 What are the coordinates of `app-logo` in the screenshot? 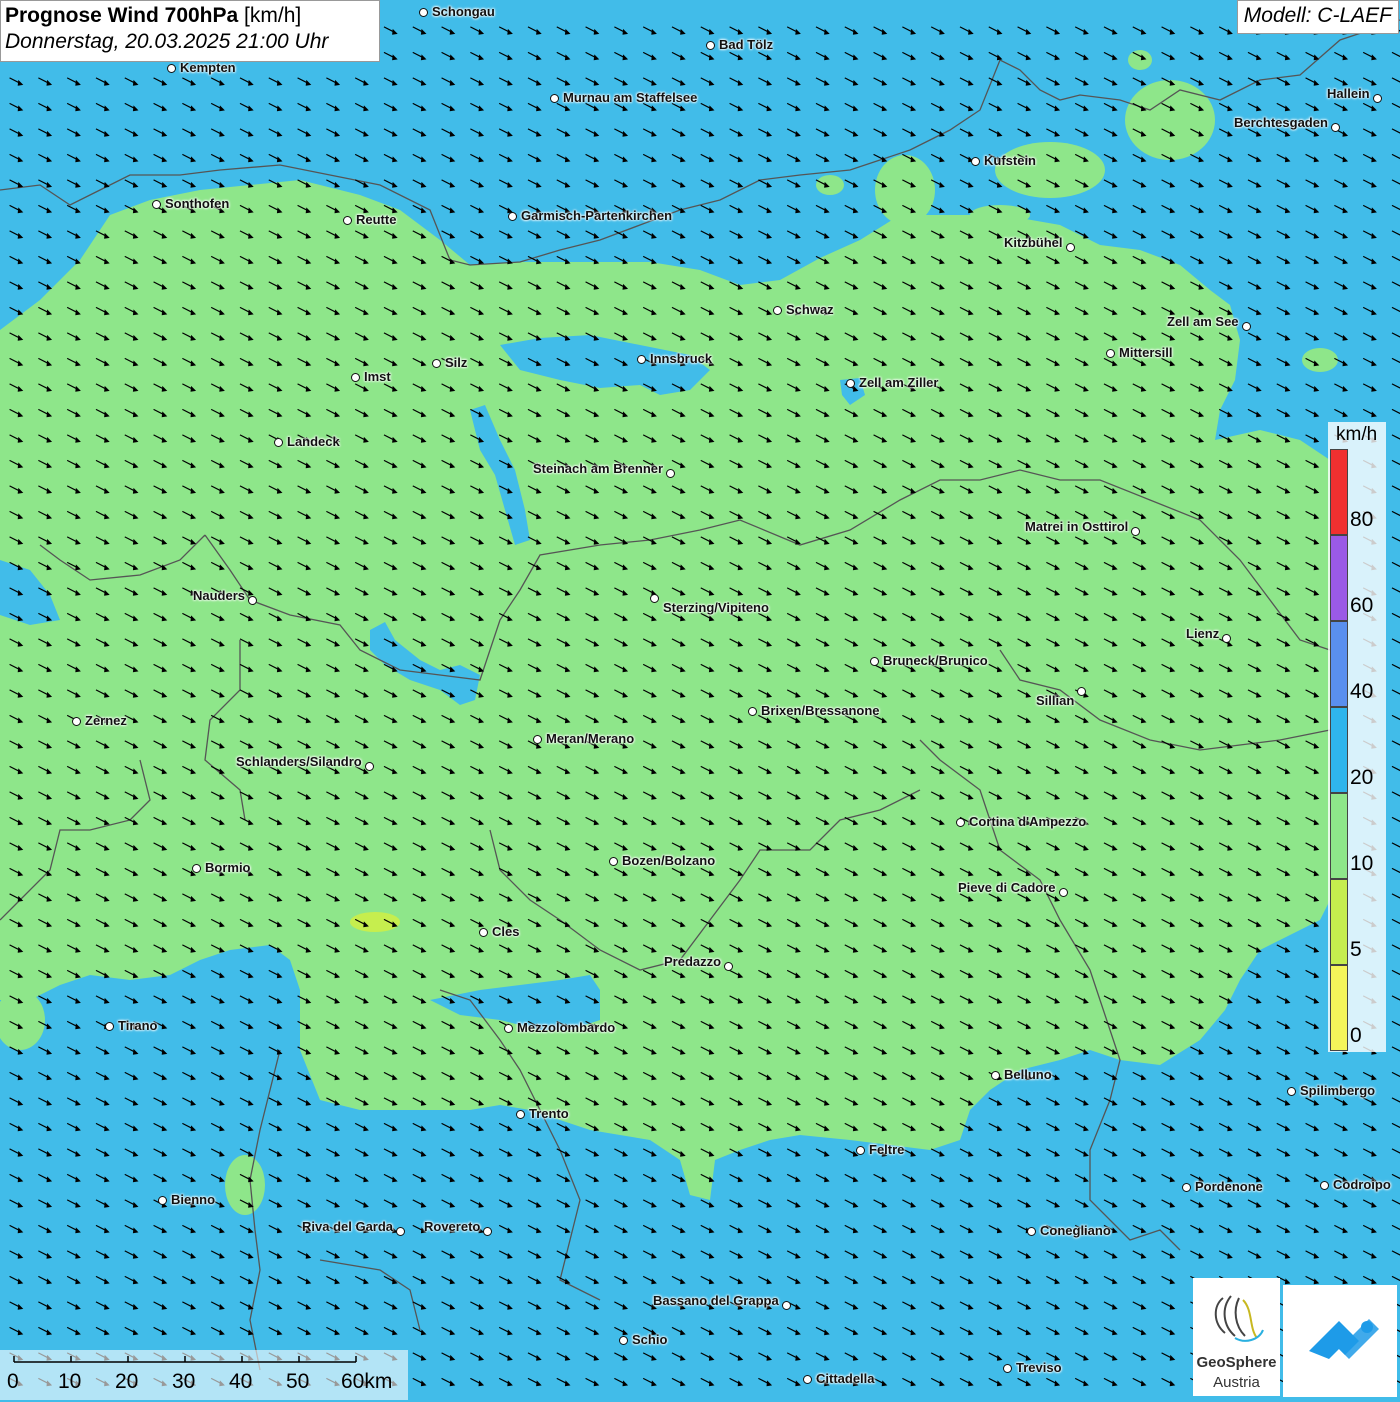 It's located at (1340, 1341).